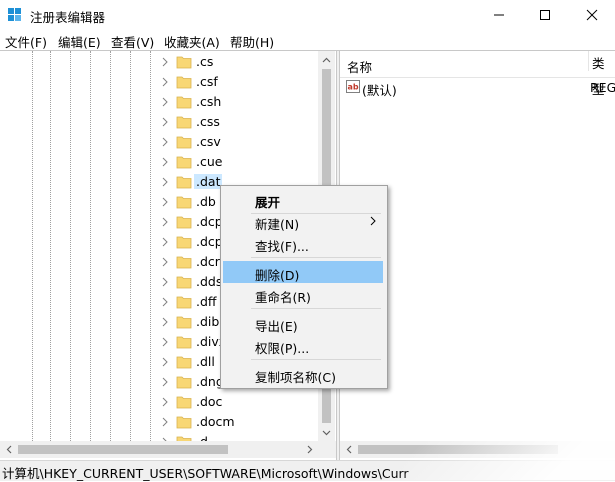 The width and height of the screenshot is (615, 482). Describe the element at coordinates (268, 202) in the screenshot. I see `ctx-label: 展开` at that location.